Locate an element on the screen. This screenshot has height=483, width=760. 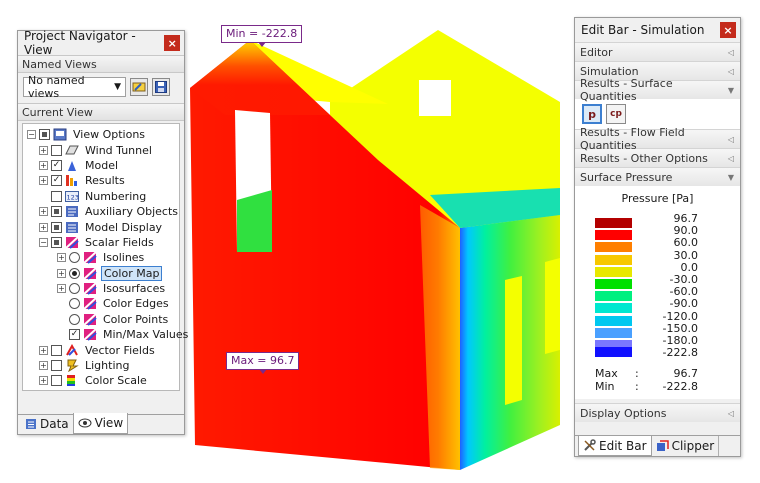
min-max-values-checkbox: ✓ is located at coordinates (74, 335).